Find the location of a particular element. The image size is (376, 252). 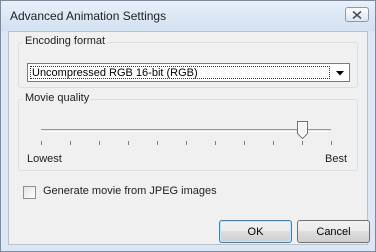

ok-button-label: OK is located at coordinates (255, 231).